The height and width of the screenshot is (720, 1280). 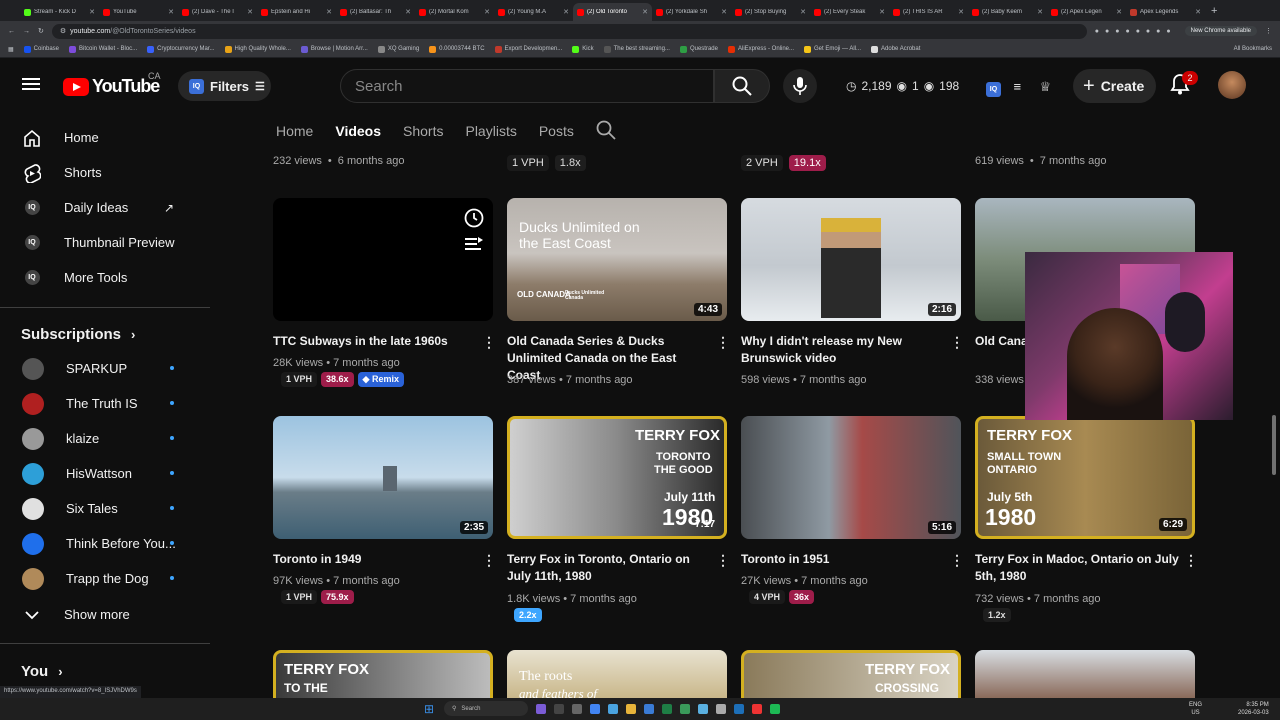 I want to click on all-bookmarks-button: All Bookmarks, so click(x=1253, y=49).